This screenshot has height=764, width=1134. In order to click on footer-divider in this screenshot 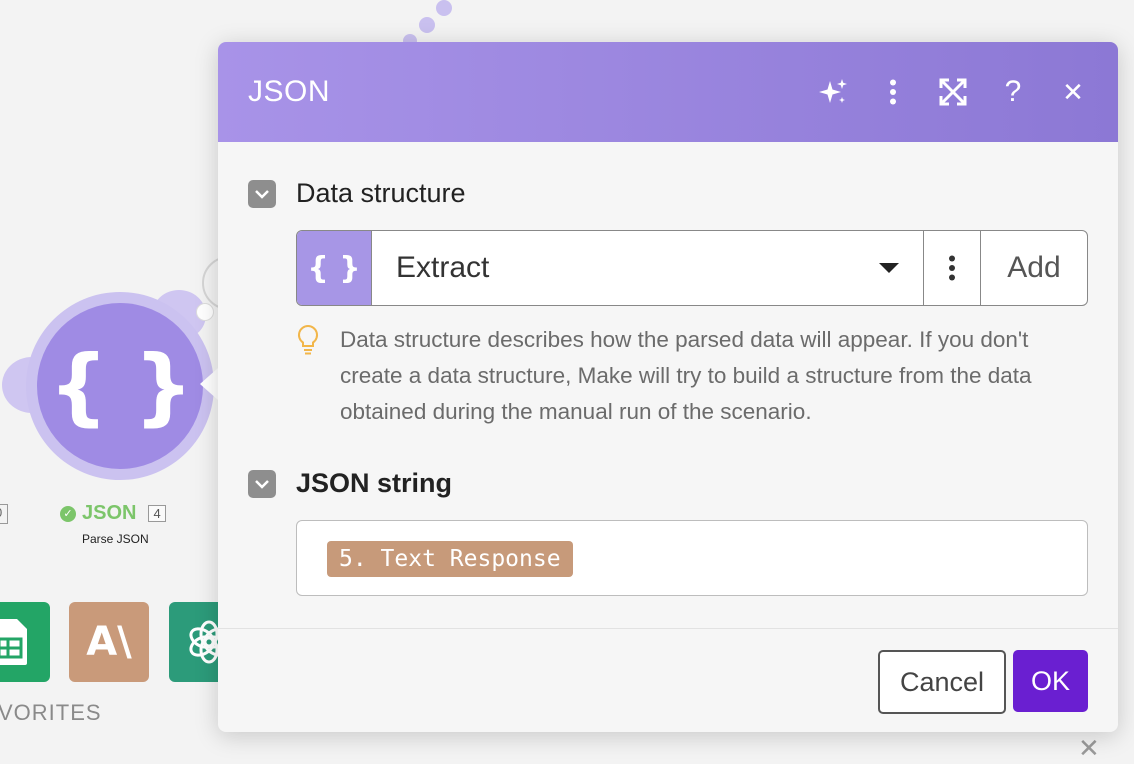, I will do `click(668, 628)`.